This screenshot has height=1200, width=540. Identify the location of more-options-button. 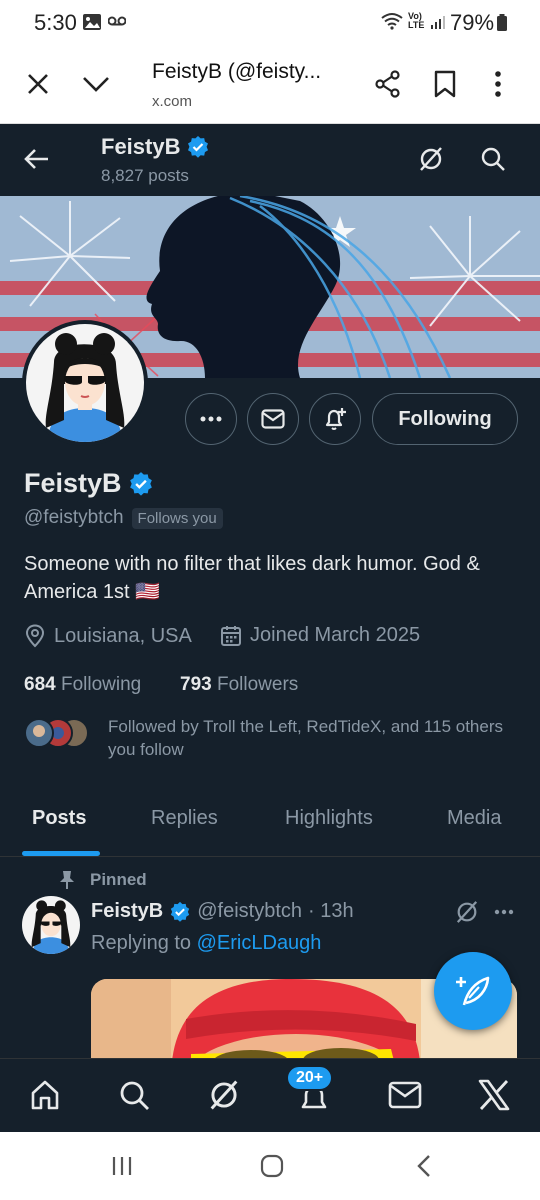
(211, 419).